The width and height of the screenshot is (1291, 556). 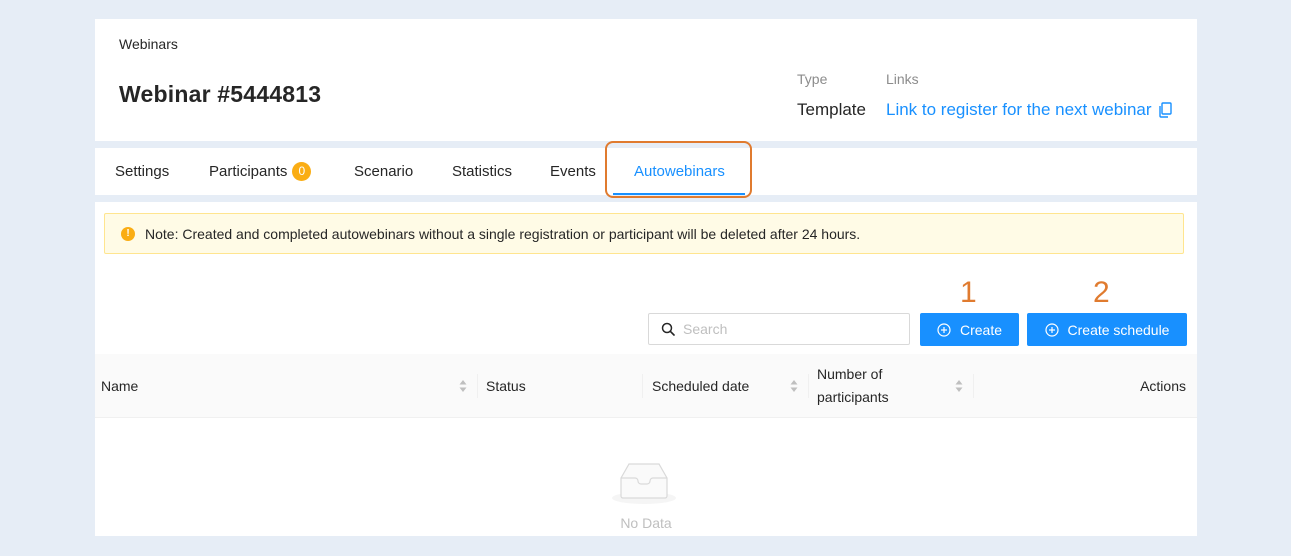 I want to click on register-link-text: Link to register for the next webinar, so click(x=1019, y=110).